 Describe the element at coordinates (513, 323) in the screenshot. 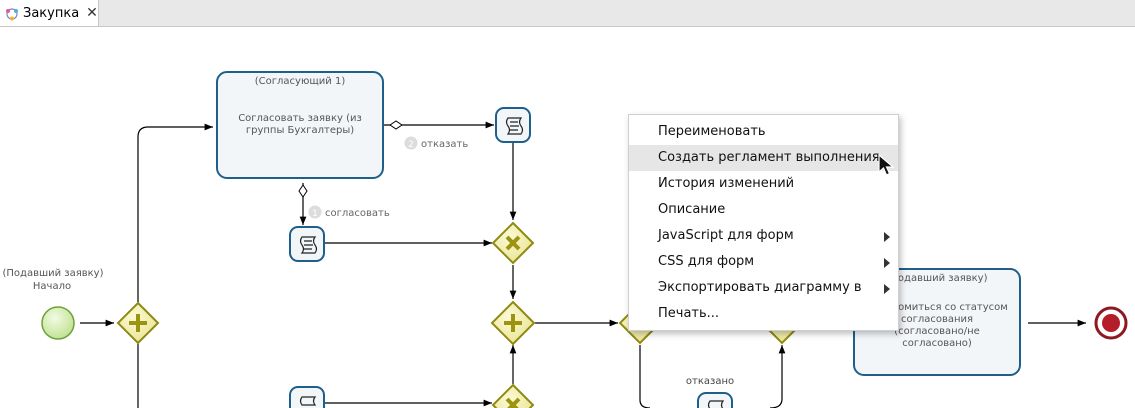

I see `parallel-gateway-join` at that location.